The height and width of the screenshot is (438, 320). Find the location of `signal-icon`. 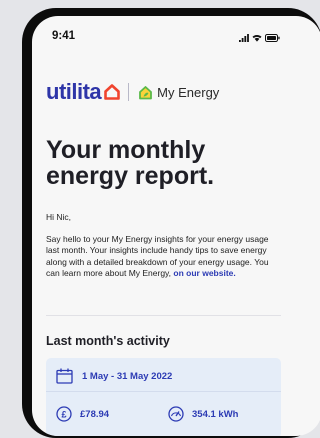

signal-icon is located at coordinates (244, 38).